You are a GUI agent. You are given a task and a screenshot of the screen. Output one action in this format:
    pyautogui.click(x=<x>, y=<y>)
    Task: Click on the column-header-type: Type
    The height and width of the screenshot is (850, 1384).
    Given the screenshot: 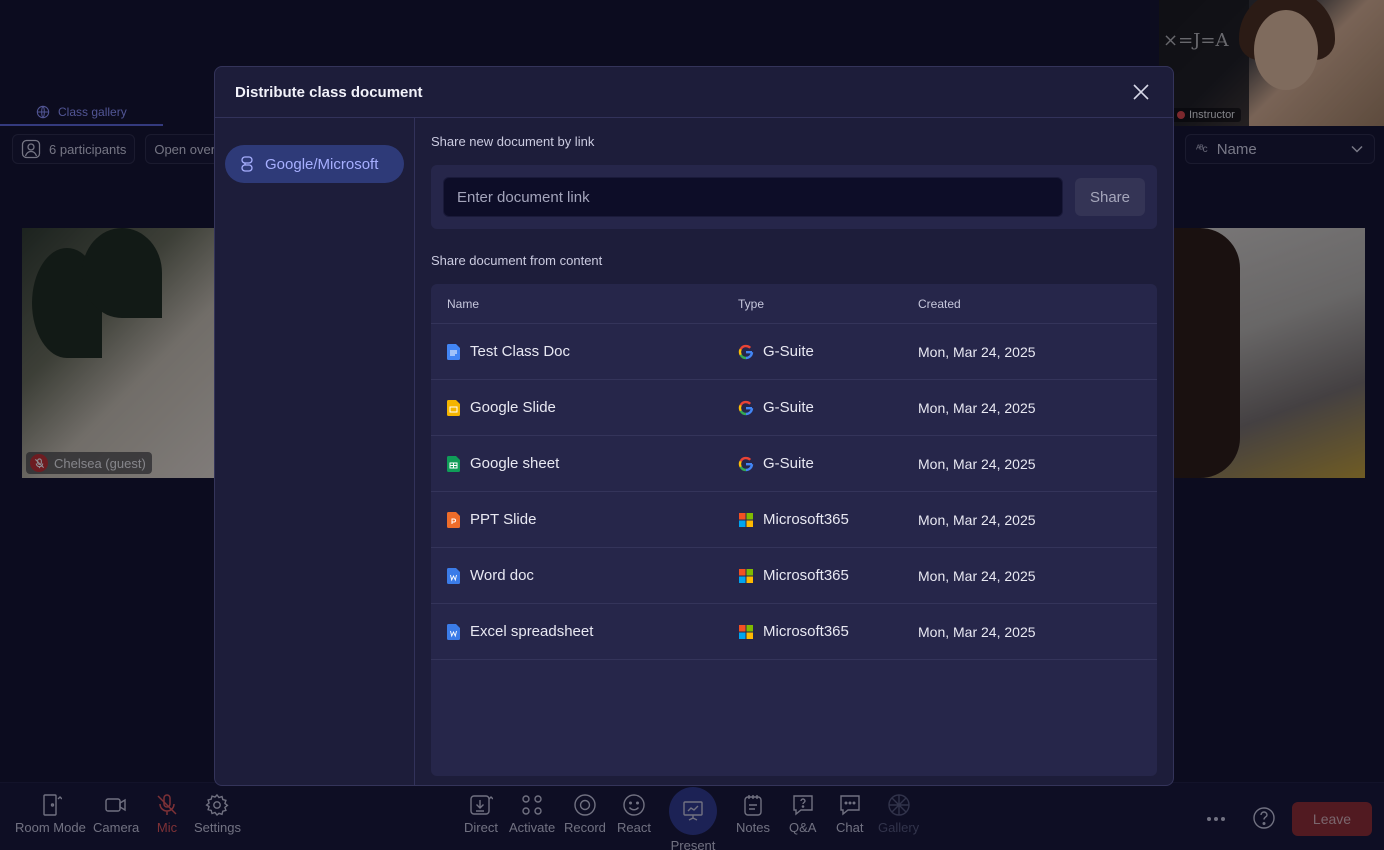 What is the action you would take?
    pyautogui.click(x=828, y=304)
    